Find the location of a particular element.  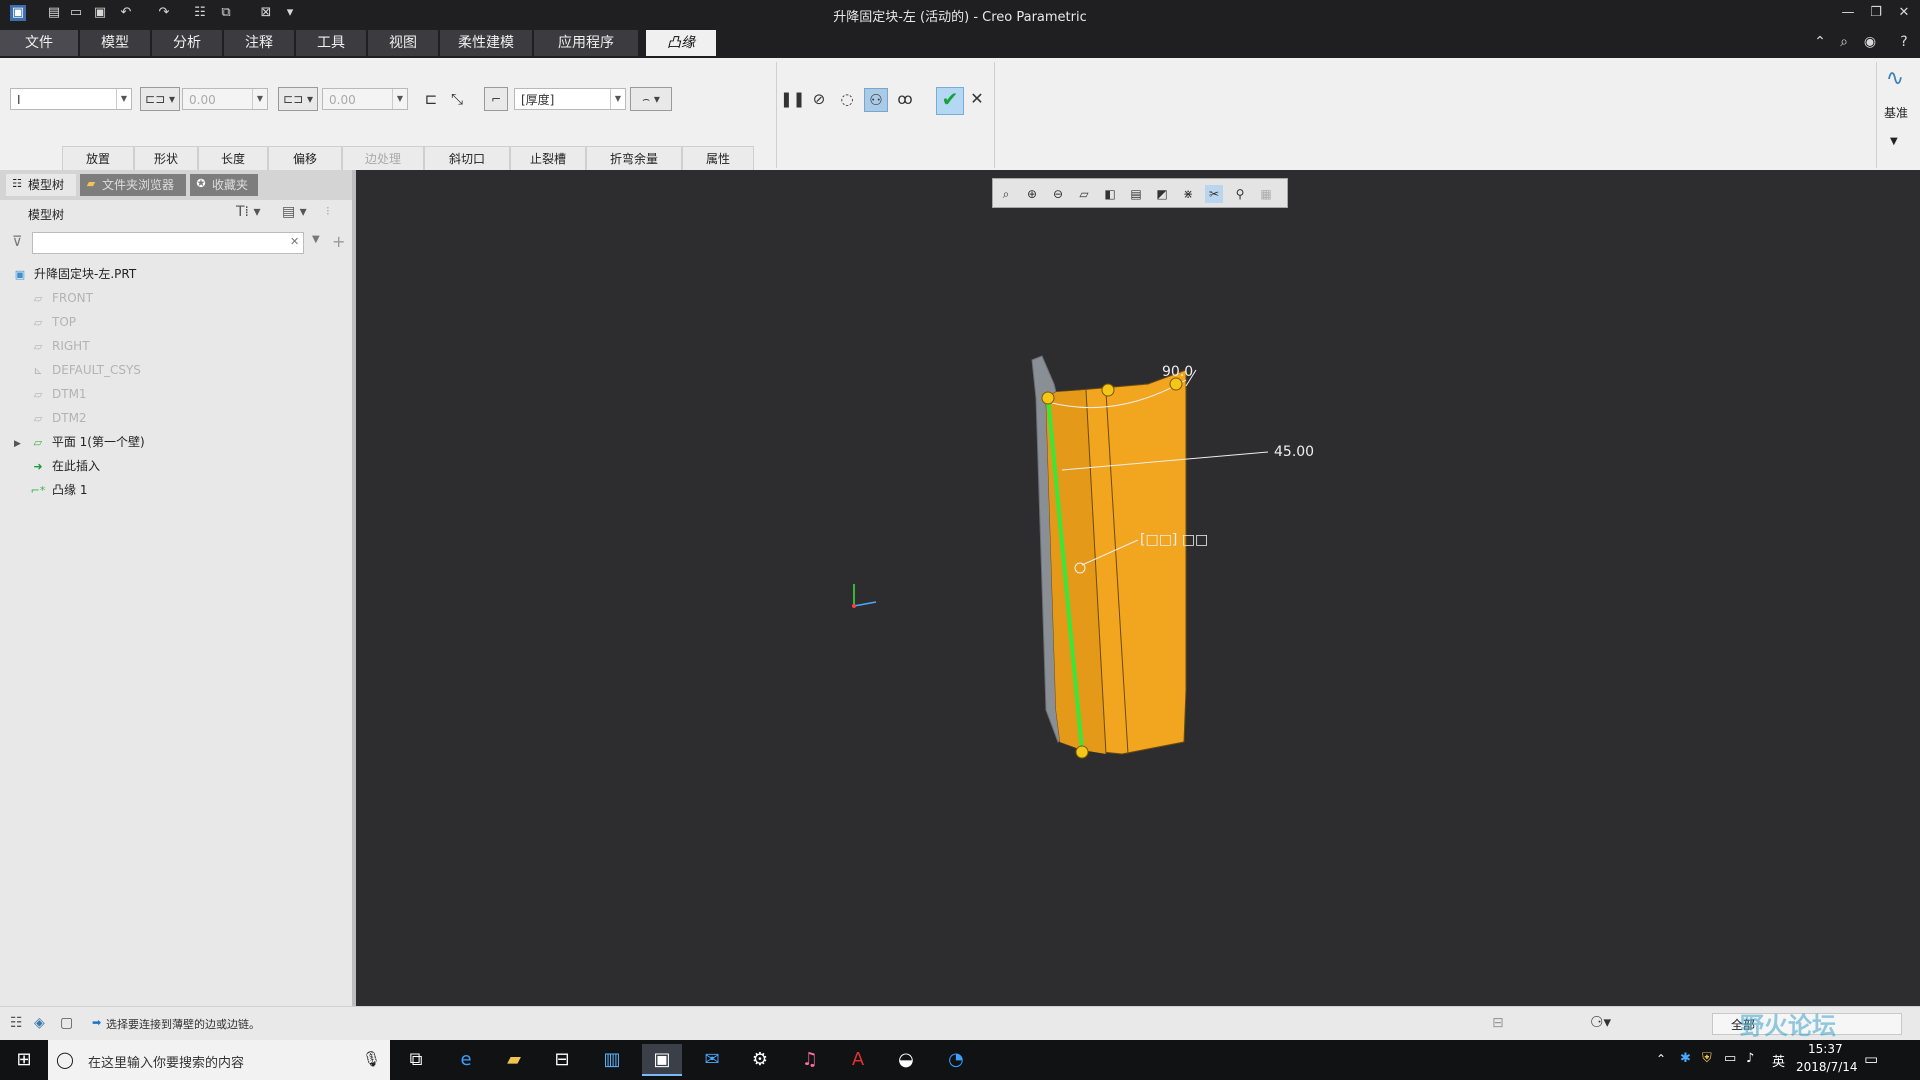

qq-browser-icon: ◔ is located at coordinates (956, 1060).